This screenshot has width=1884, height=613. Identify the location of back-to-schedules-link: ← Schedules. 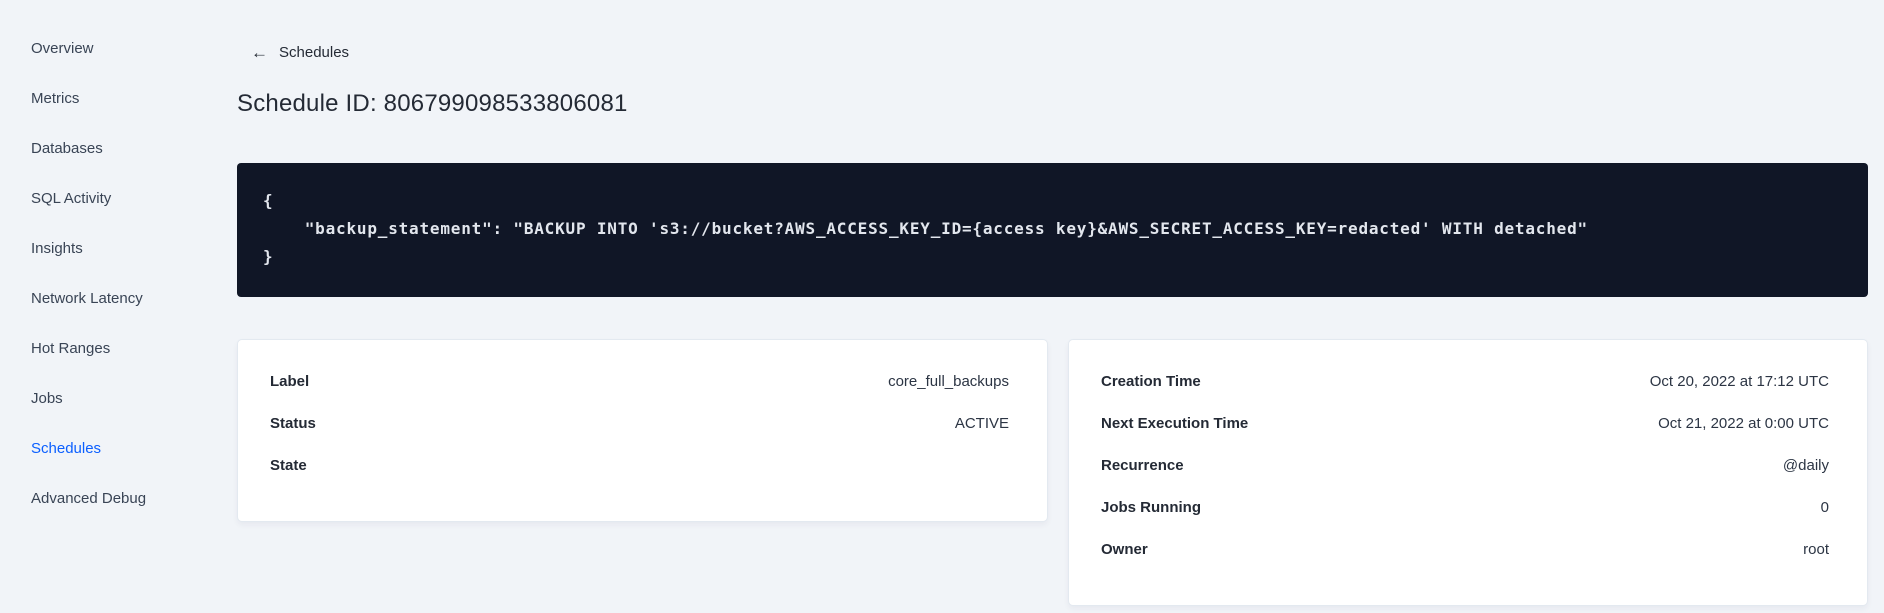
(300, 52).